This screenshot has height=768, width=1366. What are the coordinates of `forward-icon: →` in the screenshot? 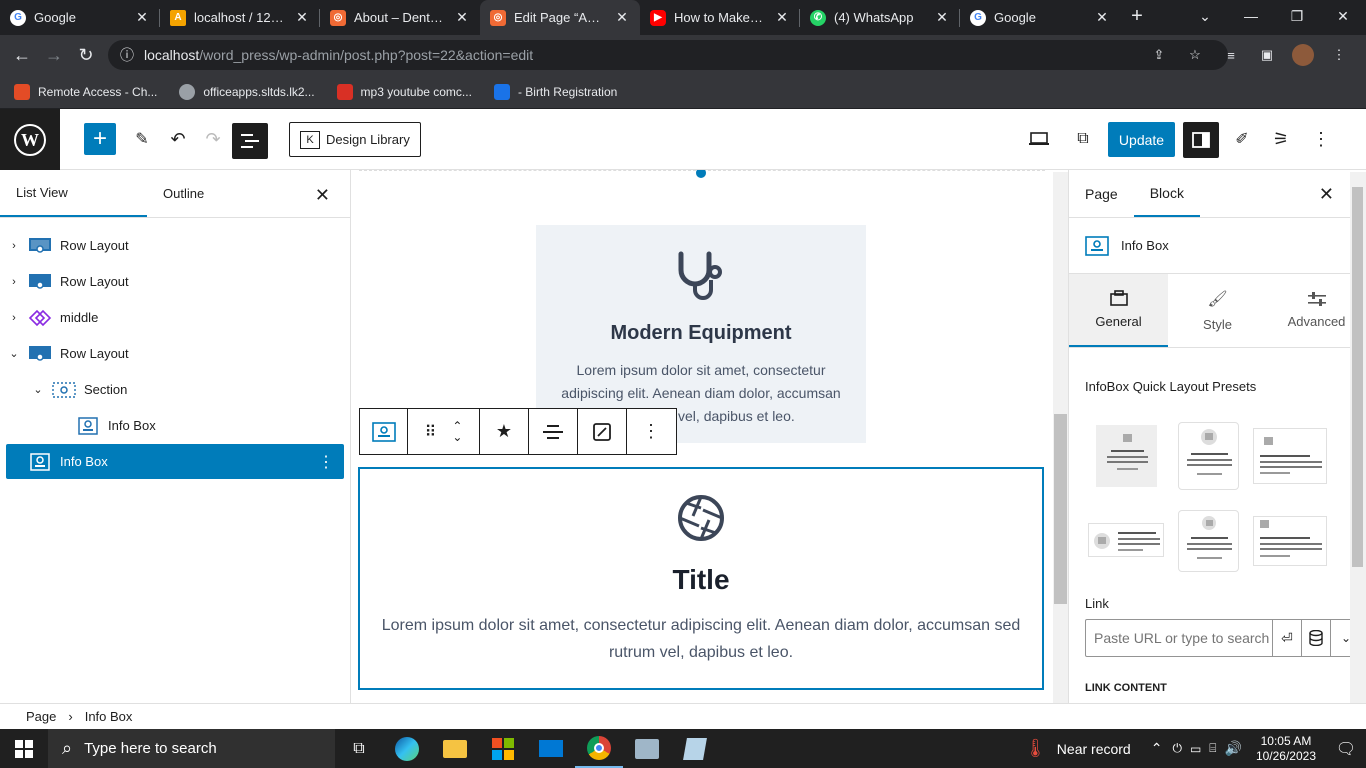 It's located at (54, 55).